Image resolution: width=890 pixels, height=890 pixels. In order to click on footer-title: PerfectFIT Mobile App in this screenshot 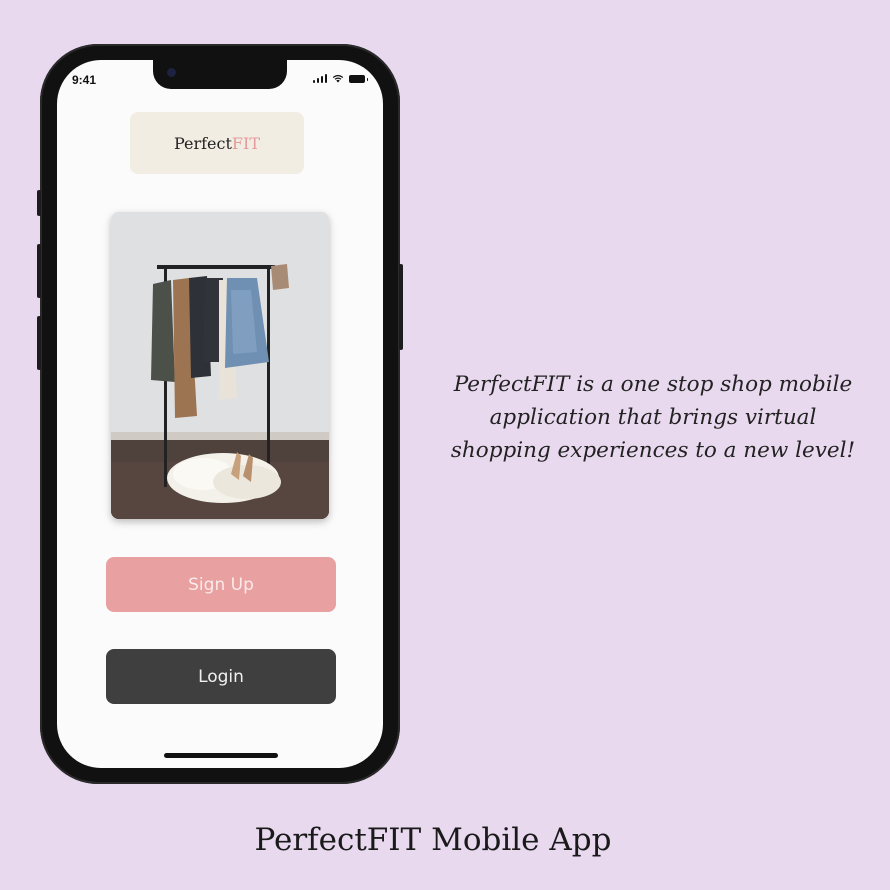, I will do `click(433, 840)`.